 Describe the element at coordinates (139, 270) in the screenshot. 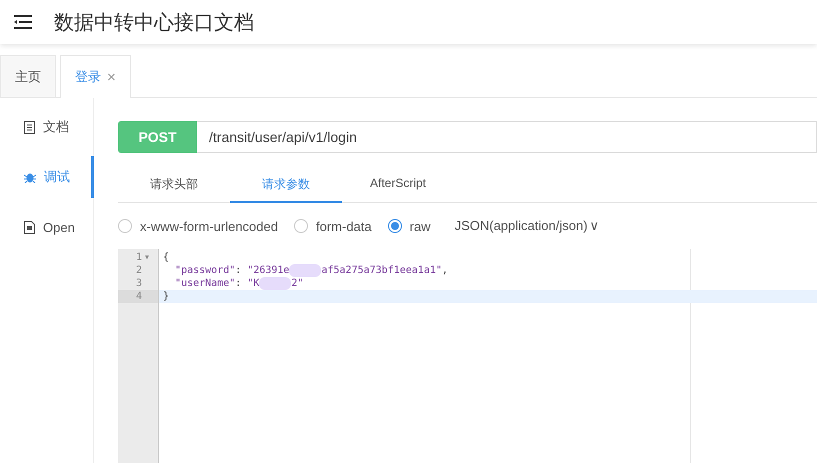

I see `line-number: 2` at that location.